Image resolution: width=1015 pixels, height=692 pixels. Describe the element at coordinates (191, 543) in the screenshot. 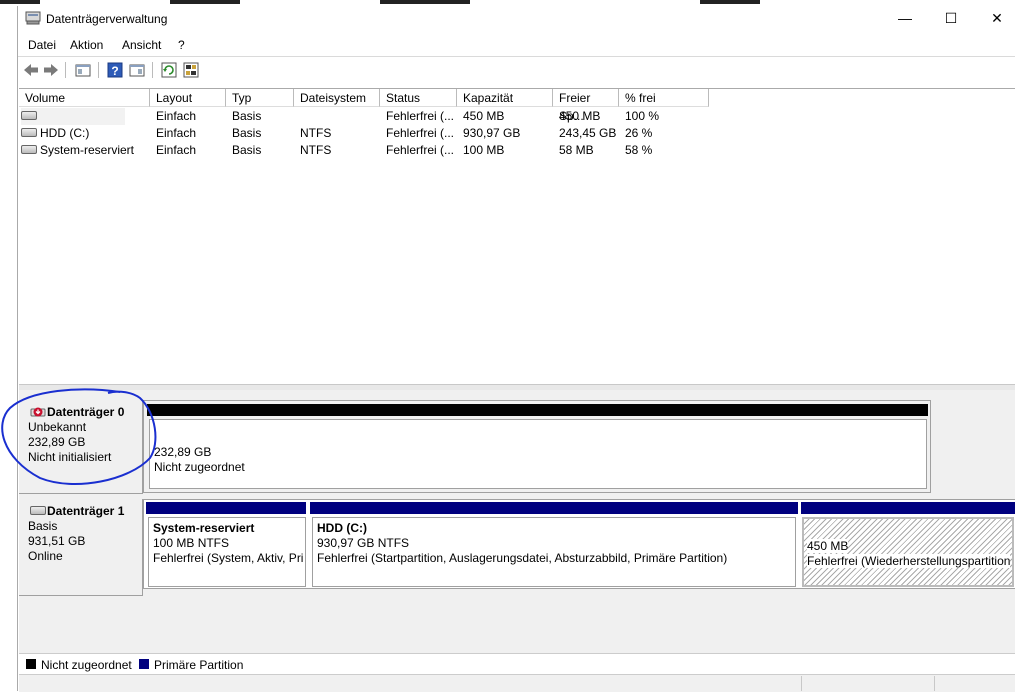

I see `partition-size: 100 MB NTFS` at that location.